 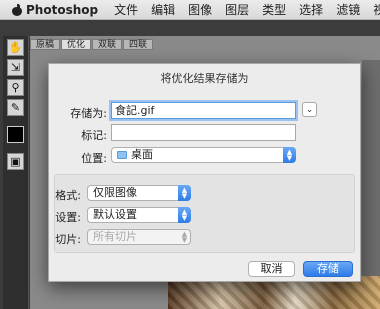 I want to click on eyedropper-tool-icon: ✎, so click(x=15, y=107).